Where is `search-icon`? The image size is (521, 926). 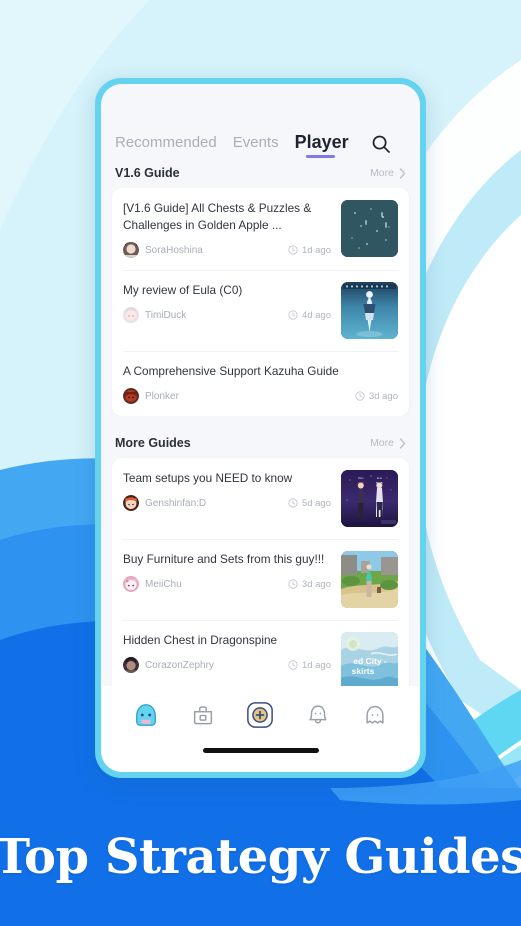 search-icon is located at coordinates (381, 144).